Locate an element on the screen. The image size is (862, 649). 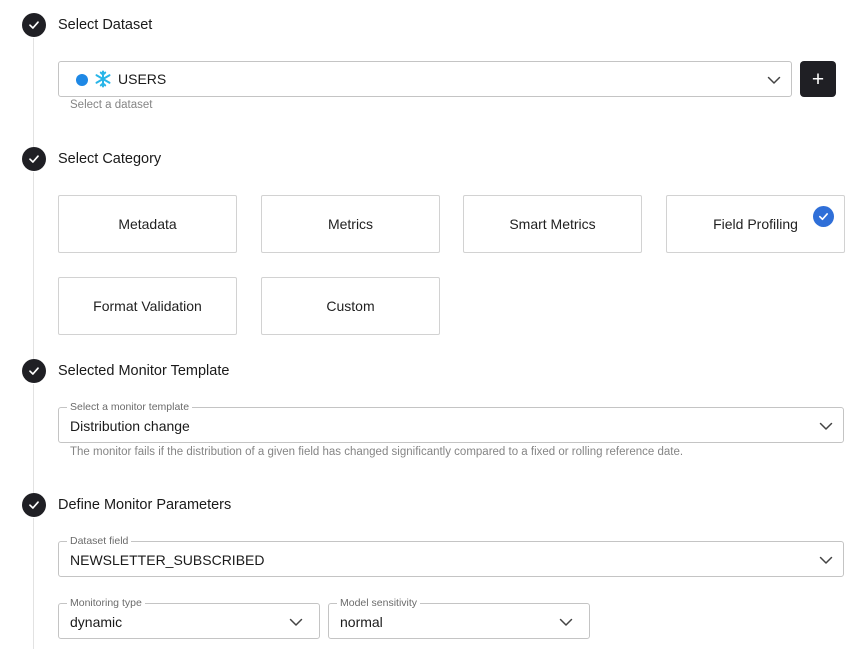
monitoring-type-label: Monitoring type is located at coordinates (106, 603).